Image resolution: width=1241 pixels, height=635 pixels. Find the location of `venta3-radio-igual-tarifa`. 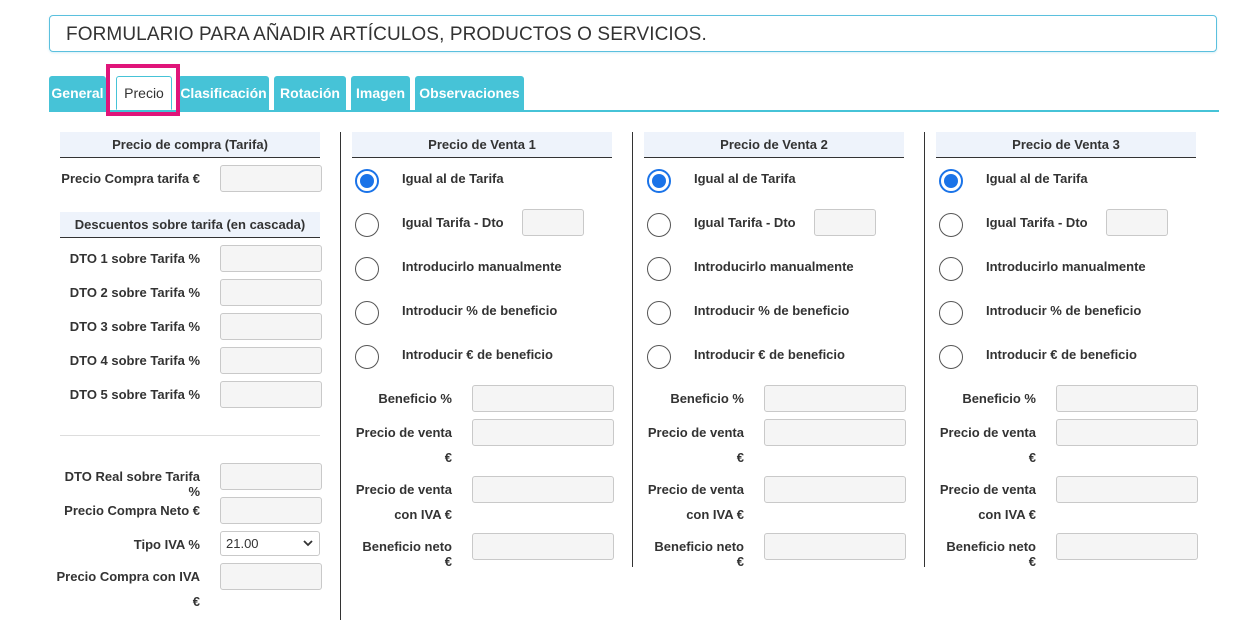

venta3-radio-igual-tarifa is located at coordinates (951, 181).